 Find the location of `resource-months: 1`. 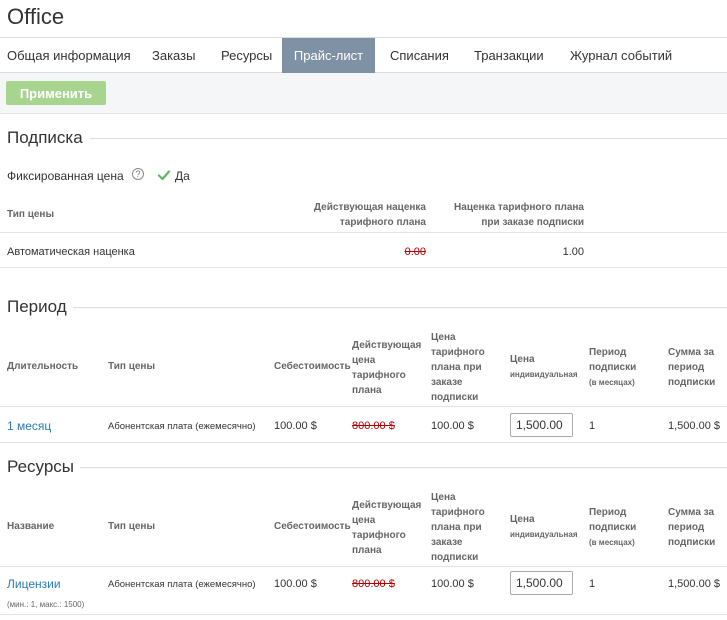

resource-months: 1 is located at coordinates (592, 584).